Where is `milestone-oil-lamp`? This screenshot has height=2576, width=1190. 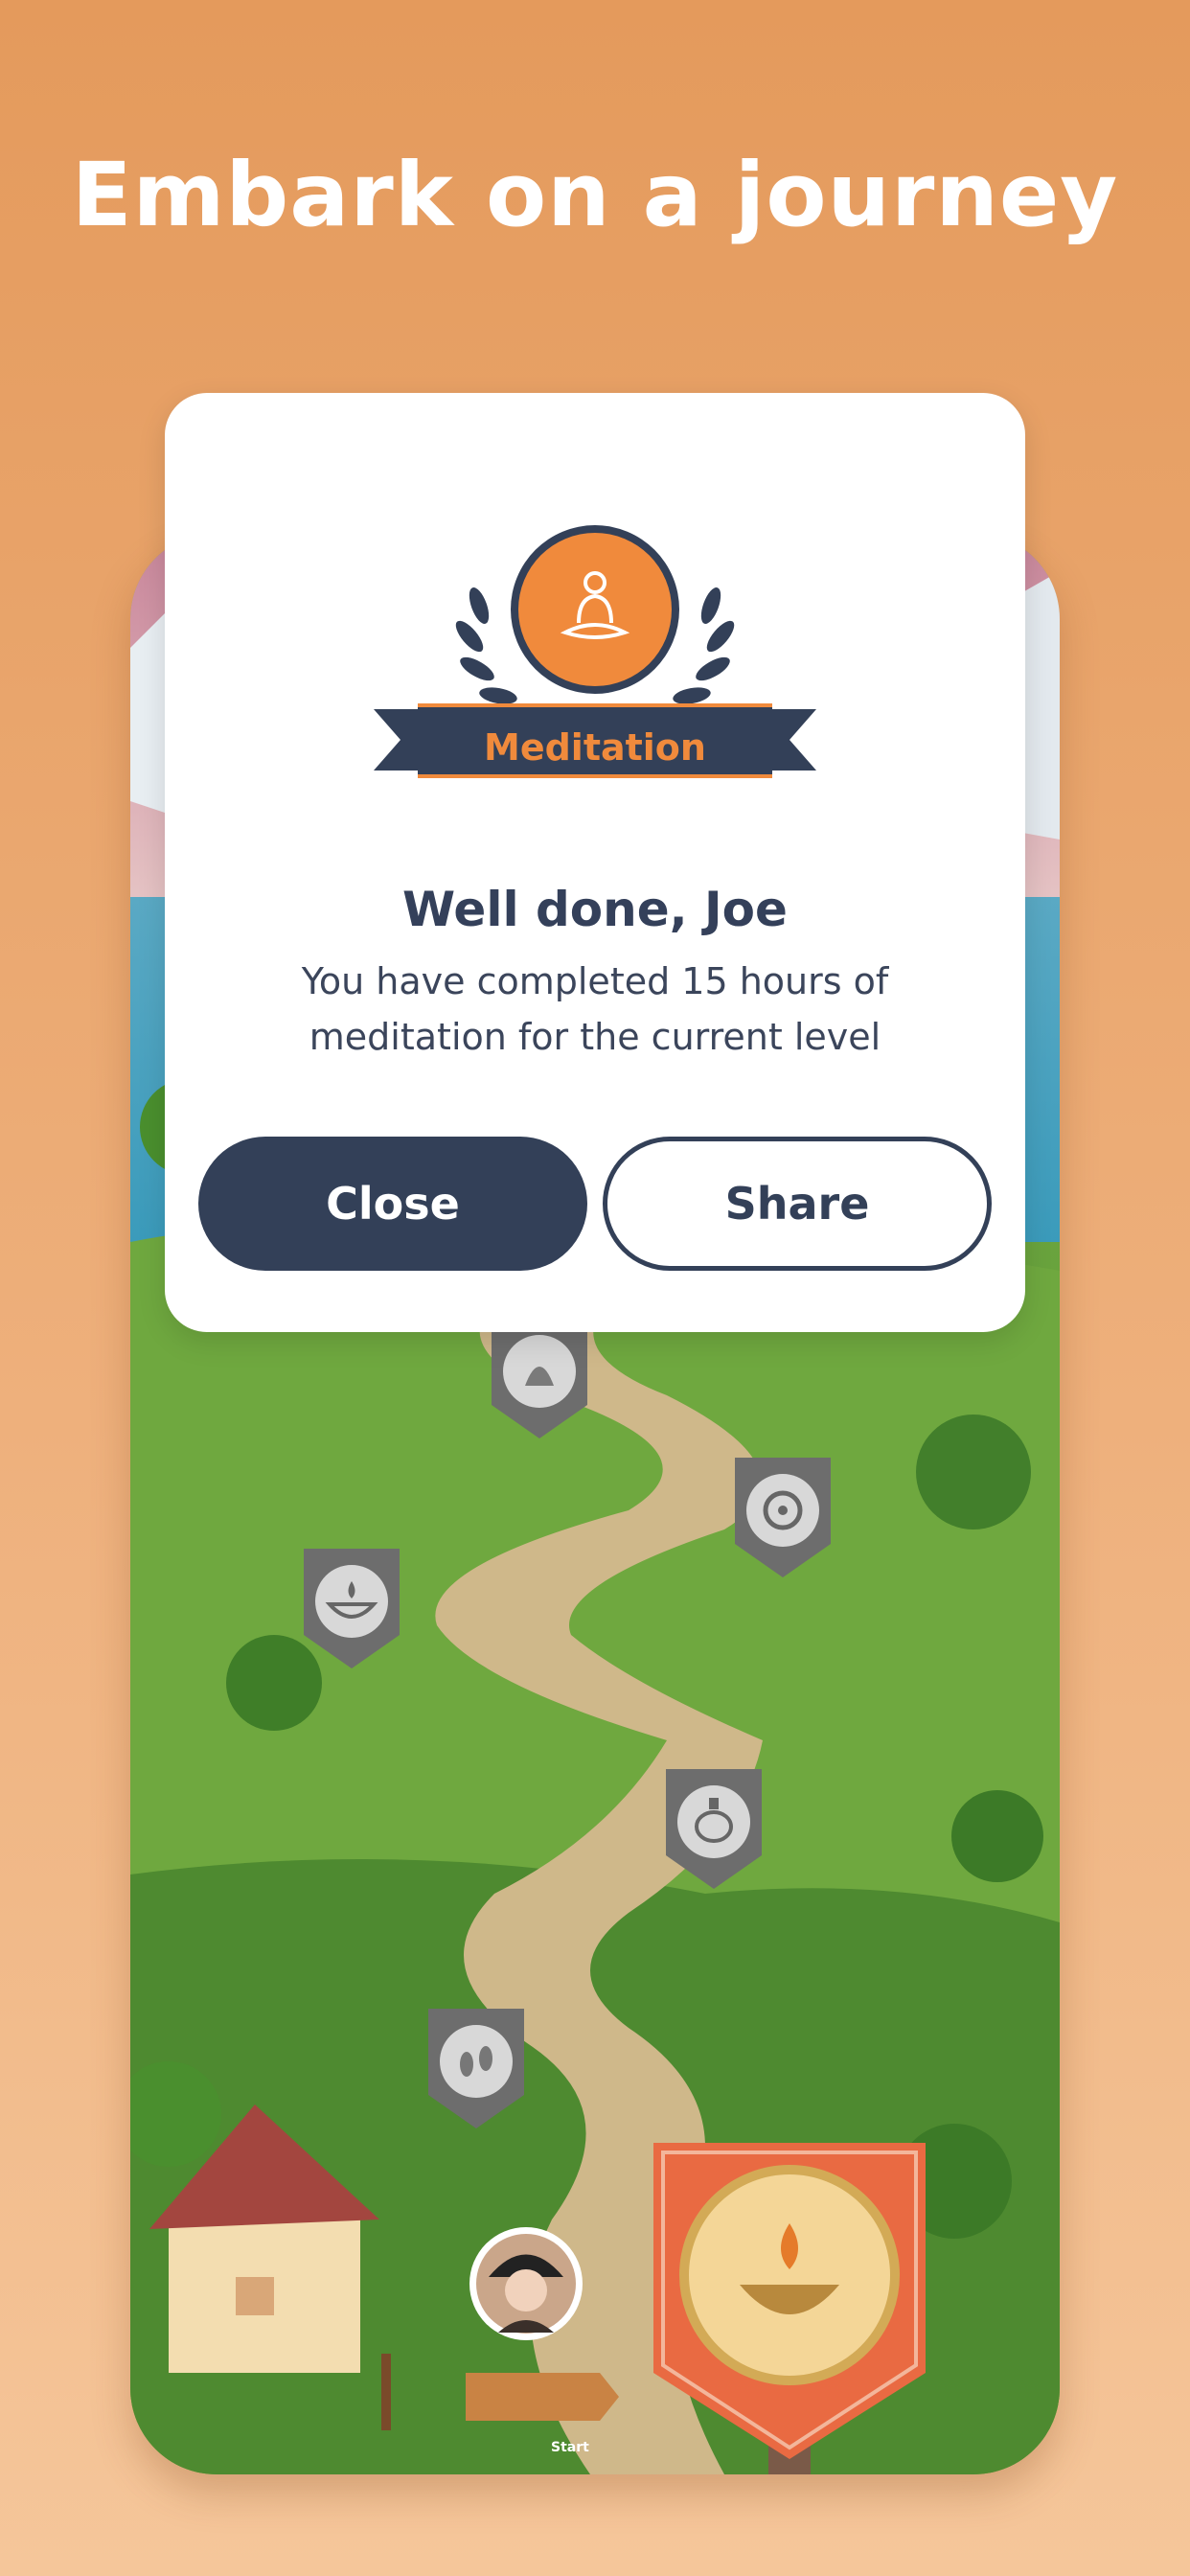 milestone-oil-lamp is located at coordinates (351, 1611).